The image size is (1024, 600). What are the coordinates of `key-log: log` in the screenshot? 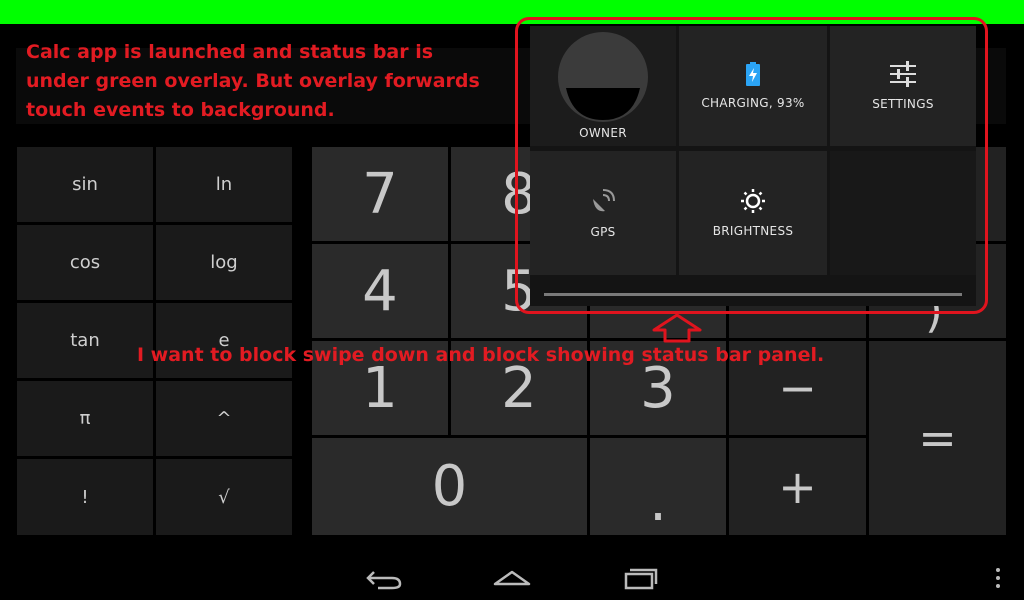 It's located at (224, 262).